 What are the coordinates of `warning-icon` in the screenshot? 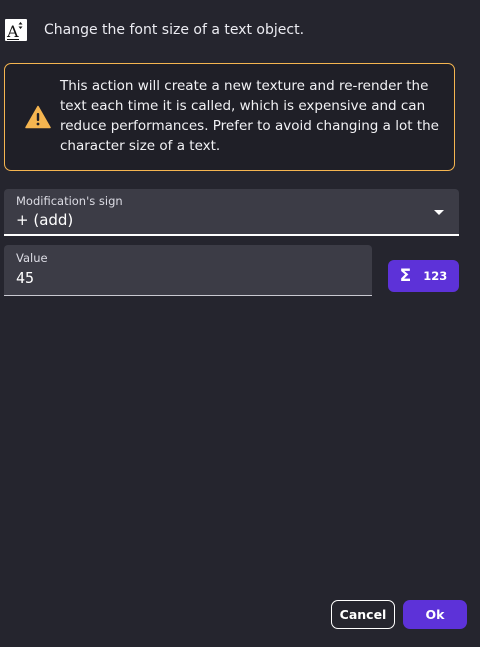 It's located at (38, 117).